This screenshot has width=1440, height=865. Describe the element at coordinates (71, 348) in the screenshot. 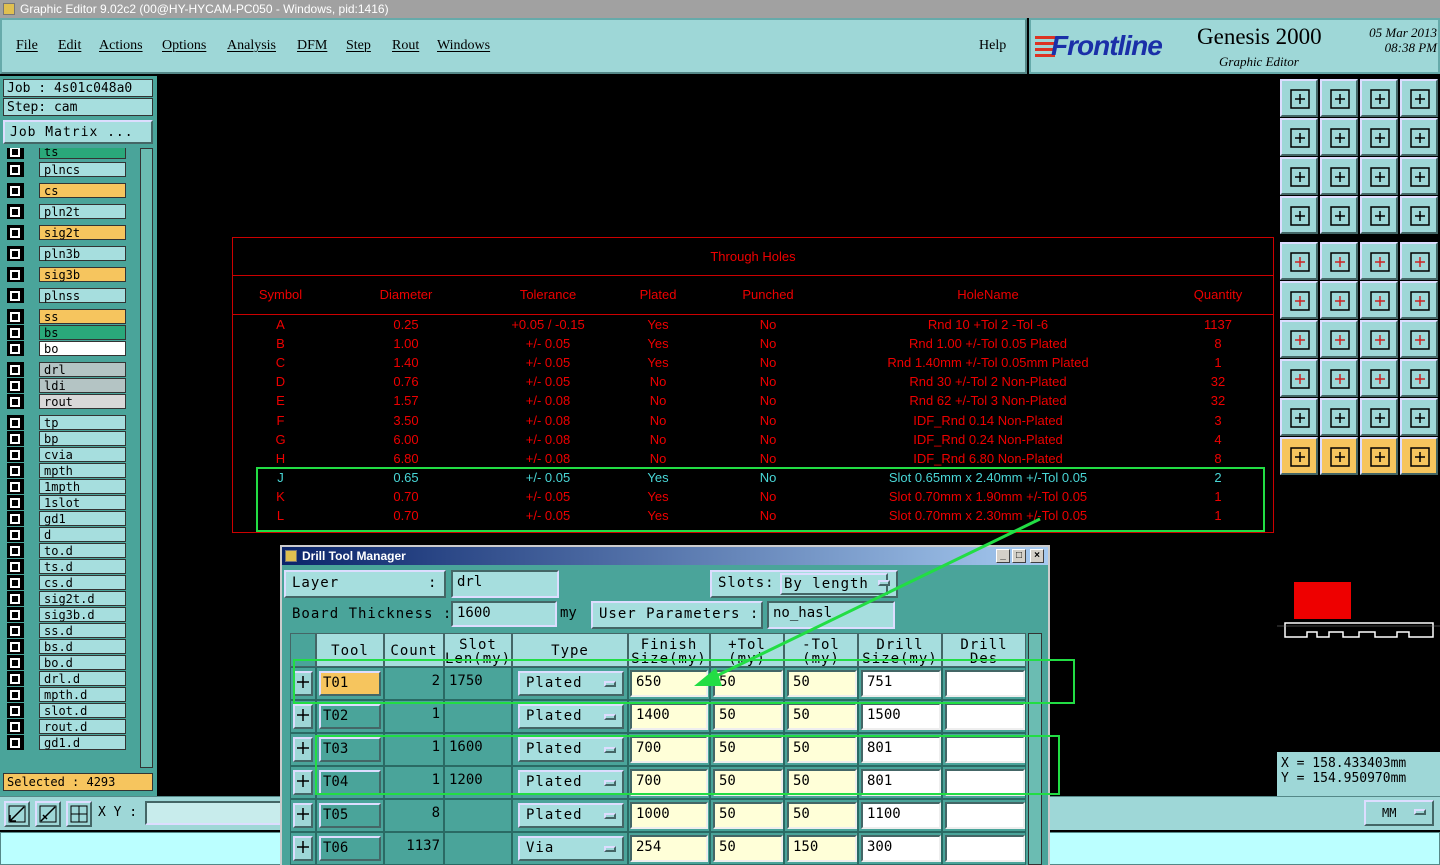

I see `layer-row: bo` at that location.